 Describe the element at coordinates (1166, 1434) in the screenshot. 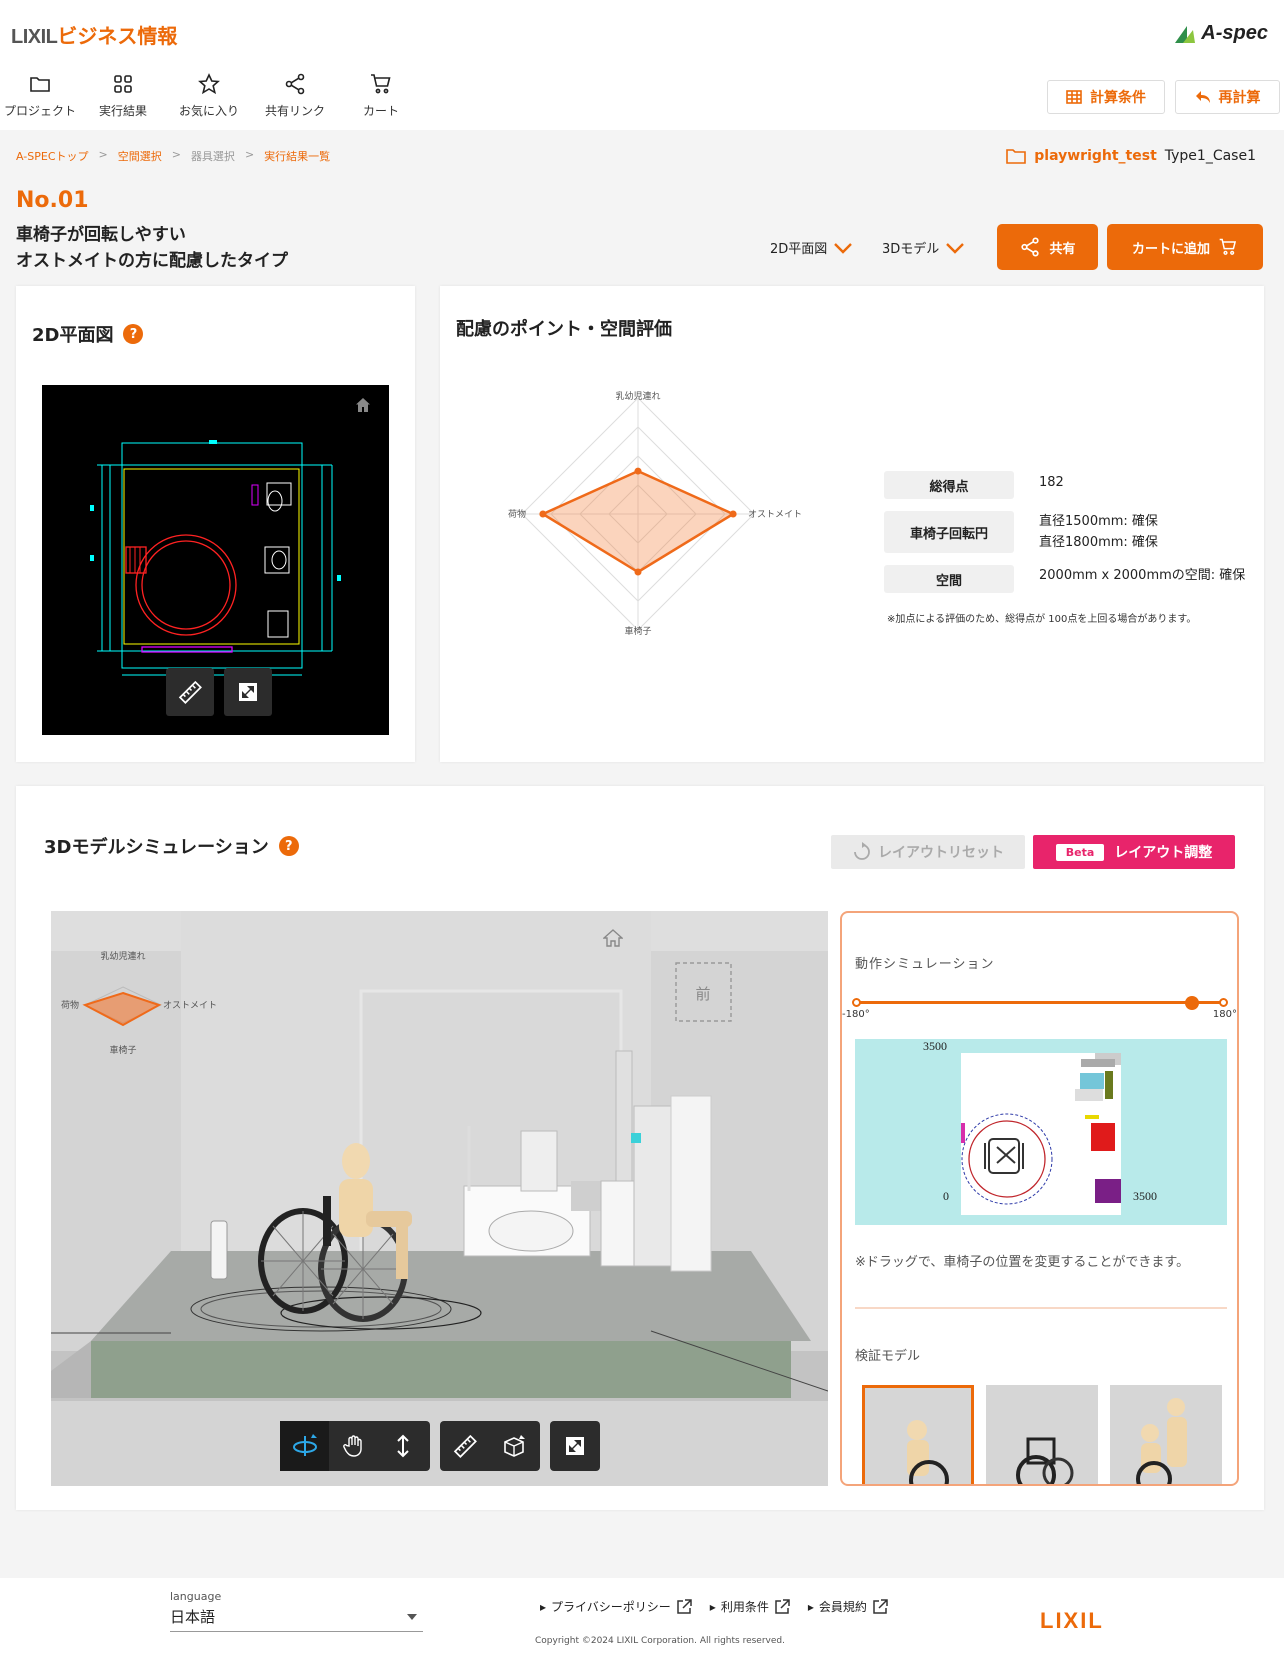

I see `model-wheelchair-with-caregiver` at that location.